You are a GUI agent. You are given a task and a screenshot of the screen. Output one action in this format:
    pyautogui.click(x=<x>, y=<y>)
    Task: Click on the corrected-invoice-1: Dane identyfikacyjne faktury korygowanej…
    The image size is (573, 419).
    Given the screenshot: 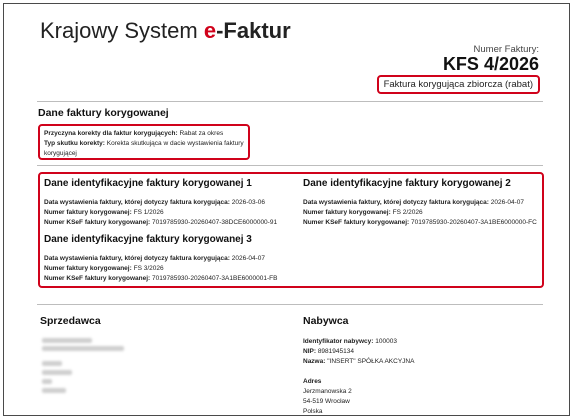 What is the action you would take?
    pyautogui.click(x=160, y=202)
    